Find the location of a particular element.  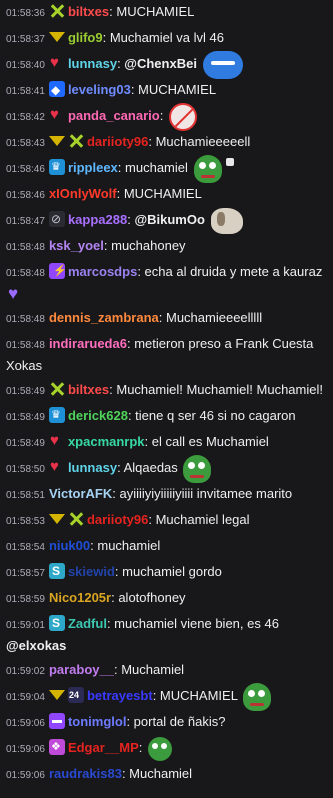

chat-message: 01:58:37 glifo9: Muchamiel va lvl 46 is located at coordinates (166, 39).